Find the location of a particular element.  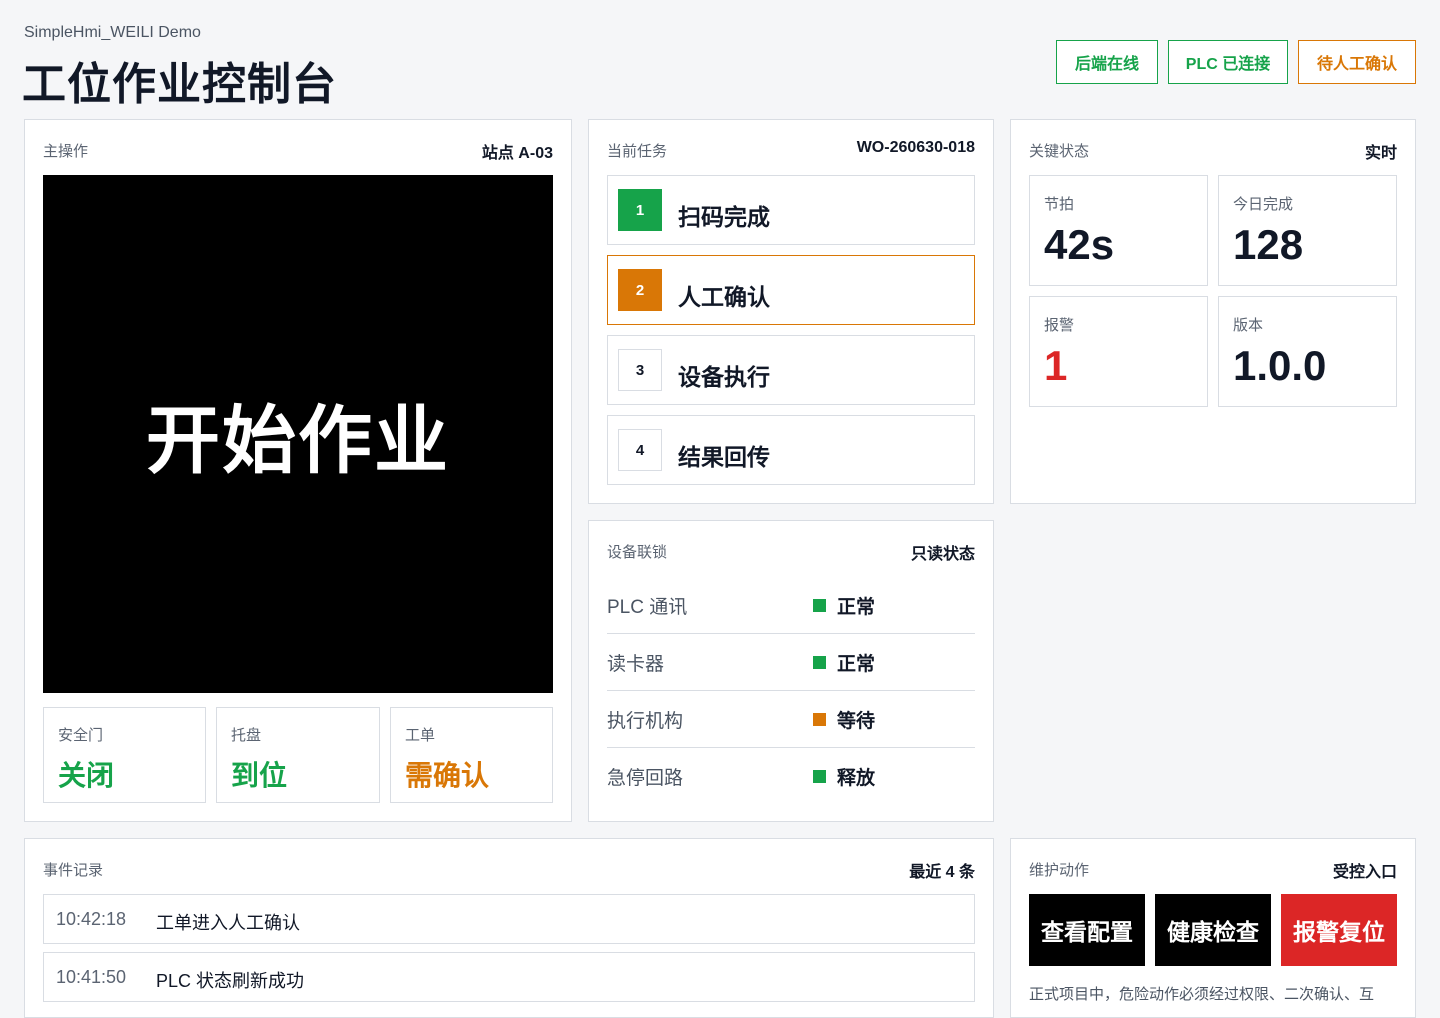

event-message: 工单进入人工确认 is located at coordinates (228, 923).